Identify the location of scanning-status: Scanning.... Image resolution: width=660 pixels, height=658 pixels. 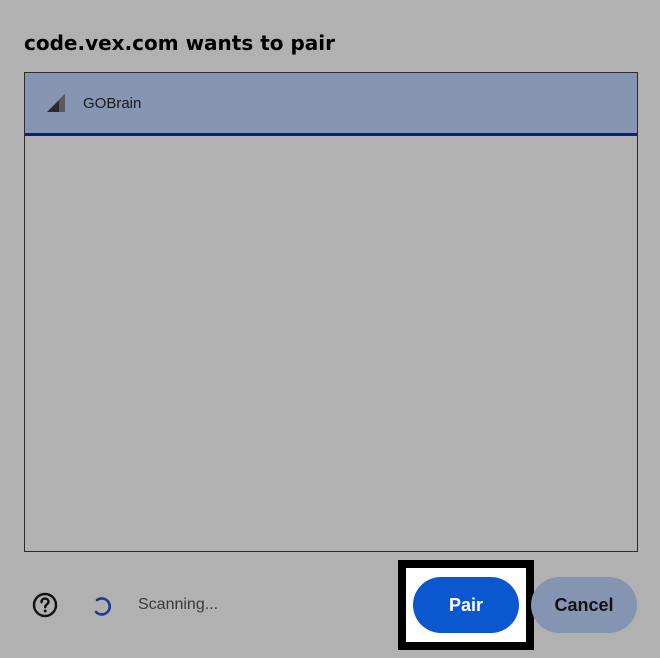
(178, 604).